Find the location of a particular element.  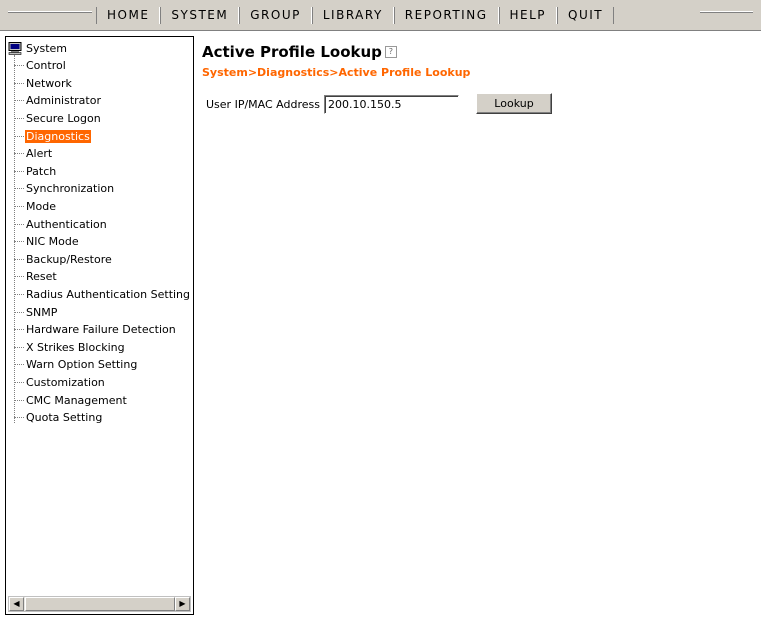

sidebar-item-label: Radius Authentication Setting is located at coordinates (108, 295).